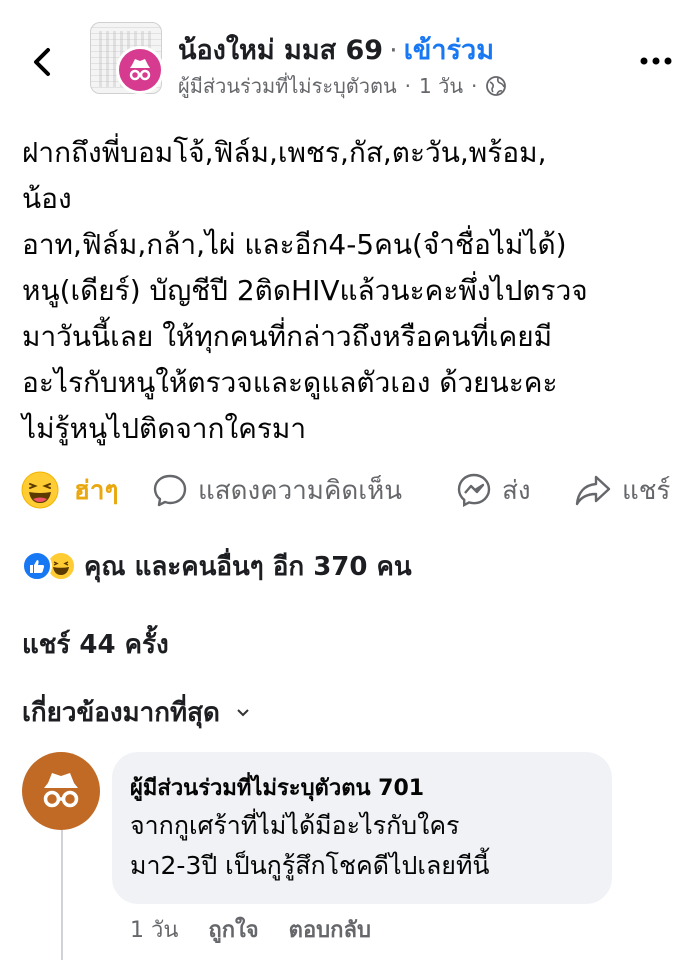 This screenshot has width=696, height=960. I want to click on like-reaction-icon, so click(37, 566).